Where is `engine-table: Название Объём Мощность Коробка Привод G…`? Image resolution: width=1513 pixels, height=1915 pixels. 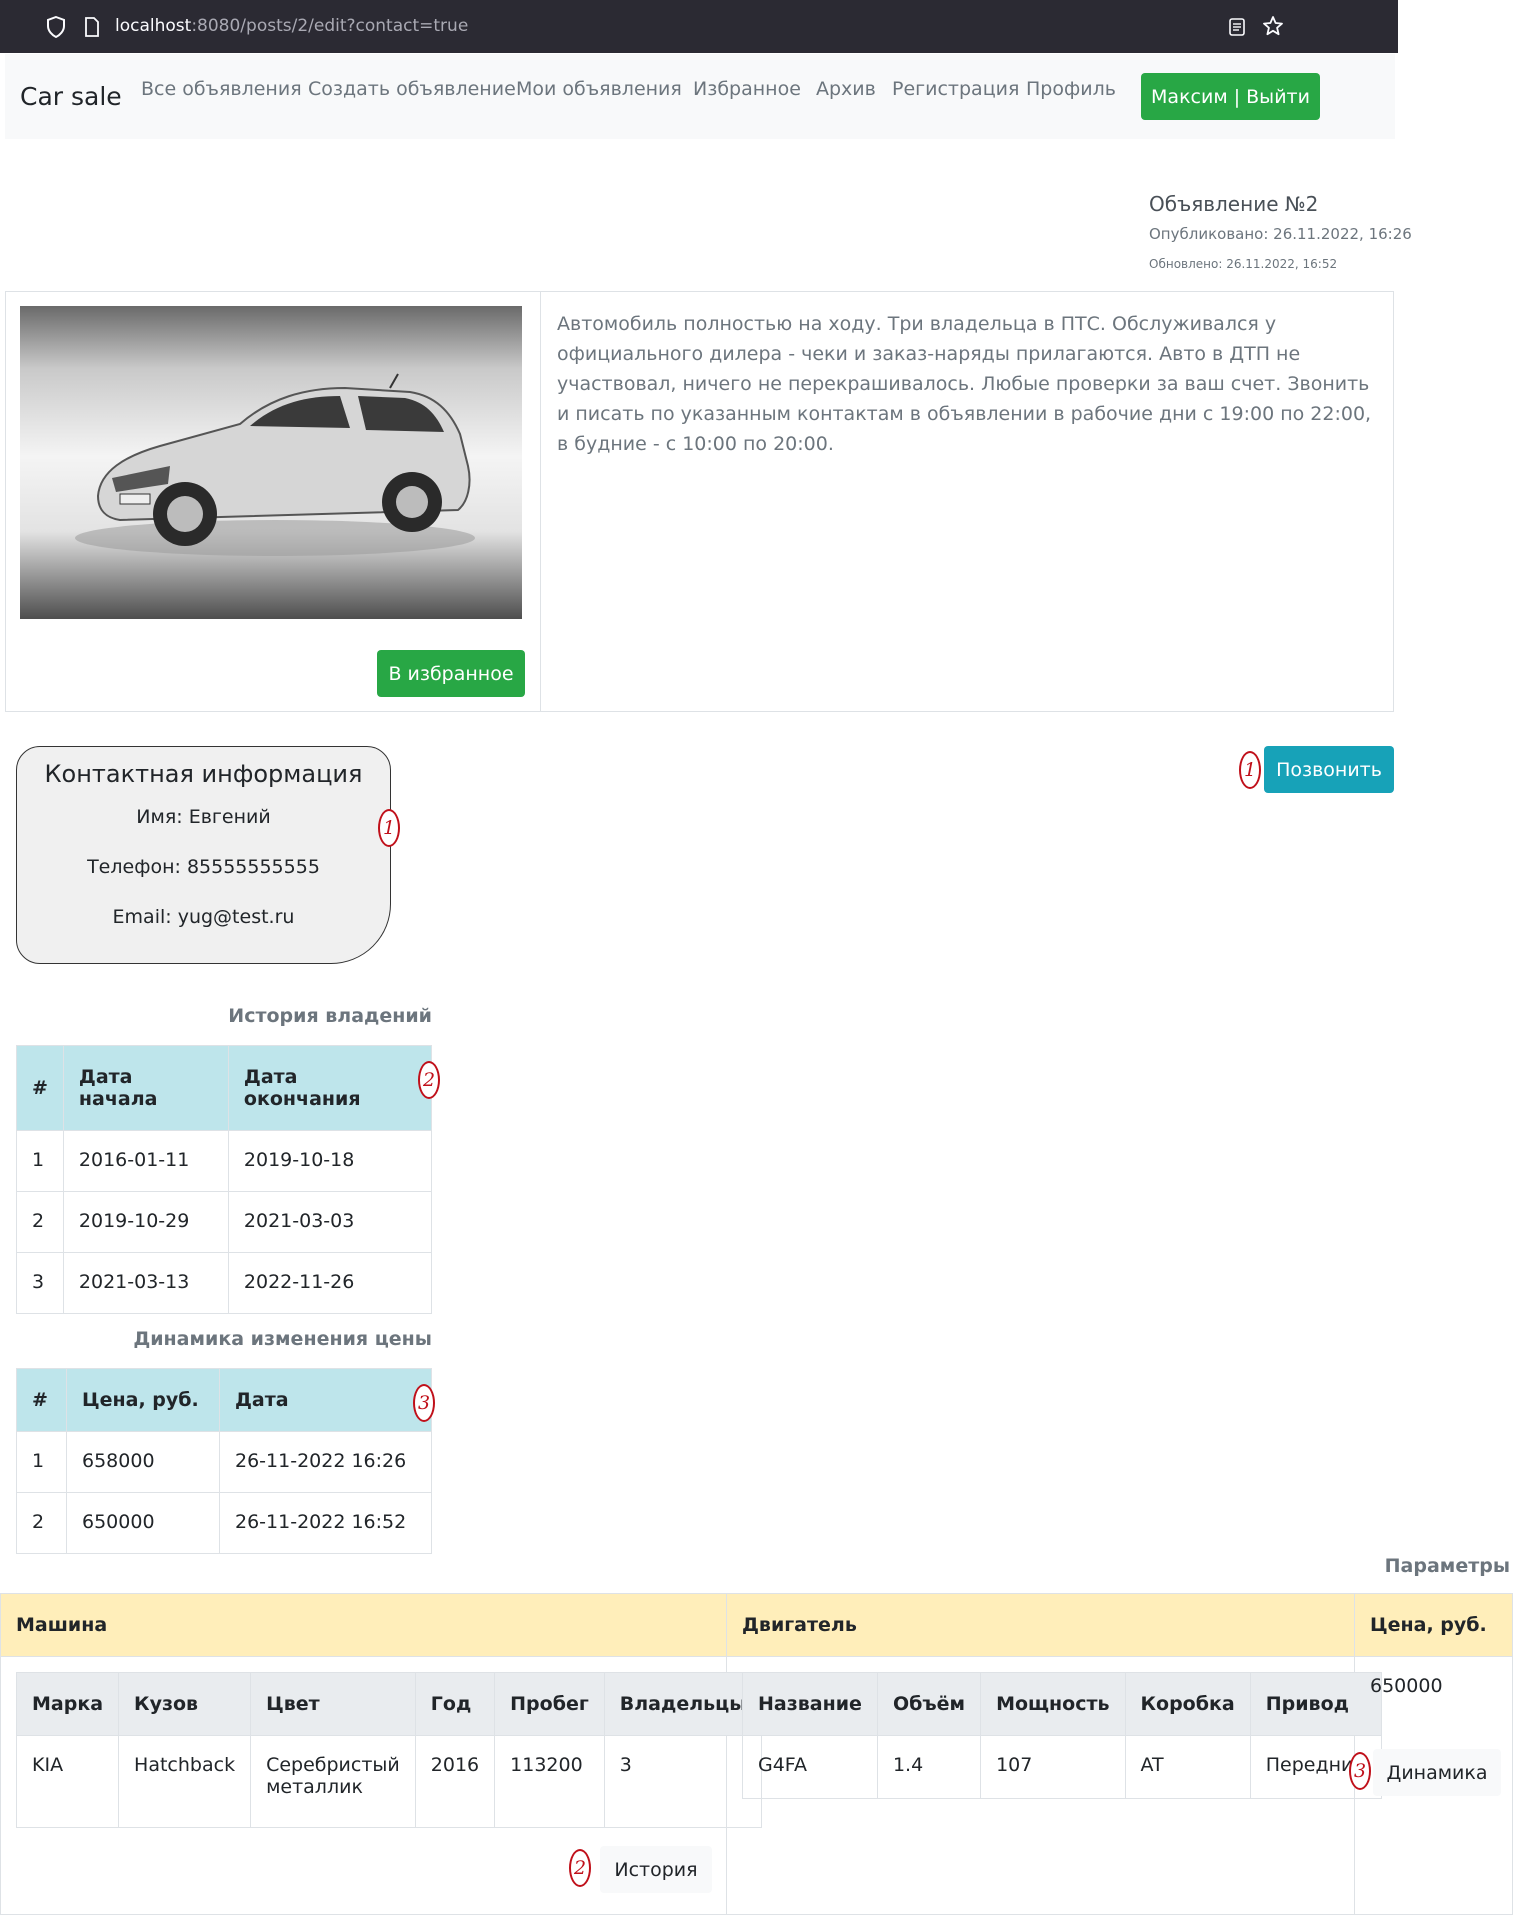
engine-table: Название Объём Мощность Коробка Привод G… is located at coordinates (1062, 1735).